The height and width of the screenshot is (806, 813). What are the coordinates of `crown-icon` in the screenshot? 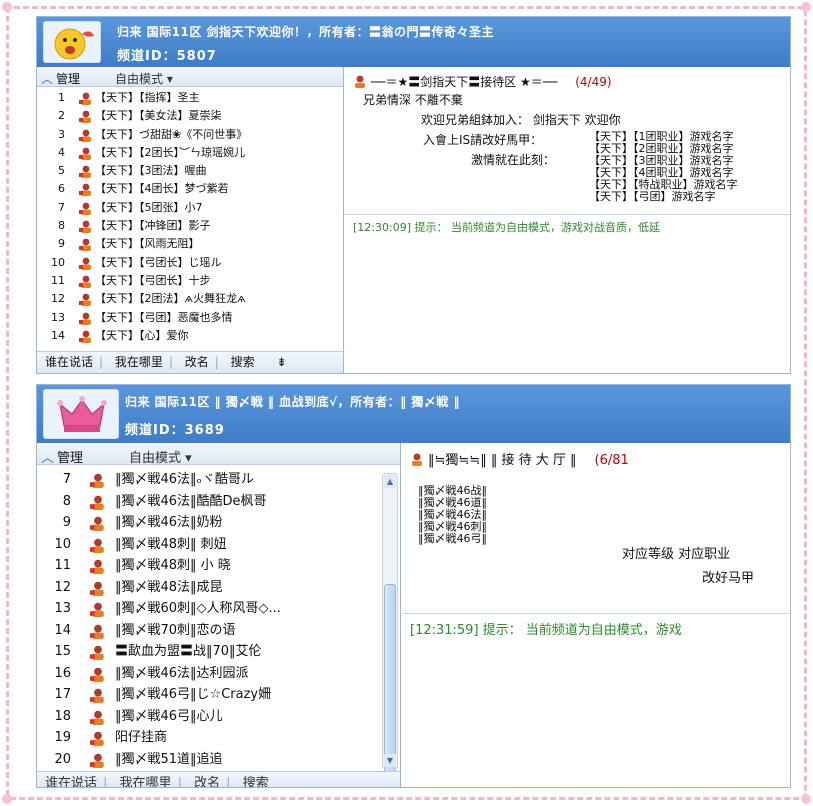 It's located at (82, 414).